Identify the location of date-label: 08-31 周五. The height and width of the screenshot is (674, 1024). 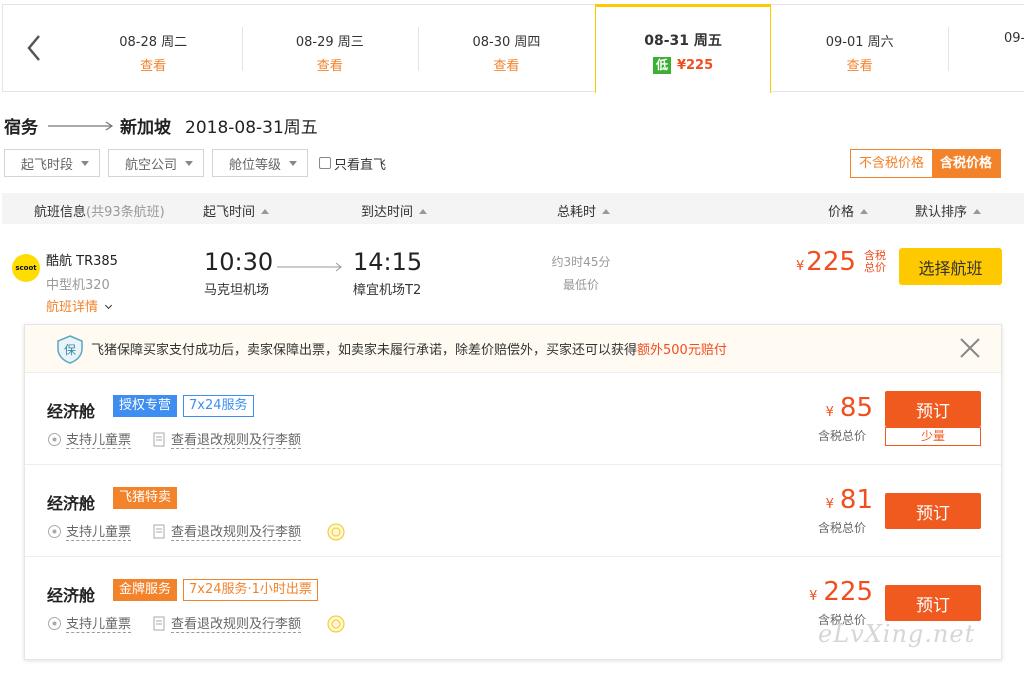
(683, 41).